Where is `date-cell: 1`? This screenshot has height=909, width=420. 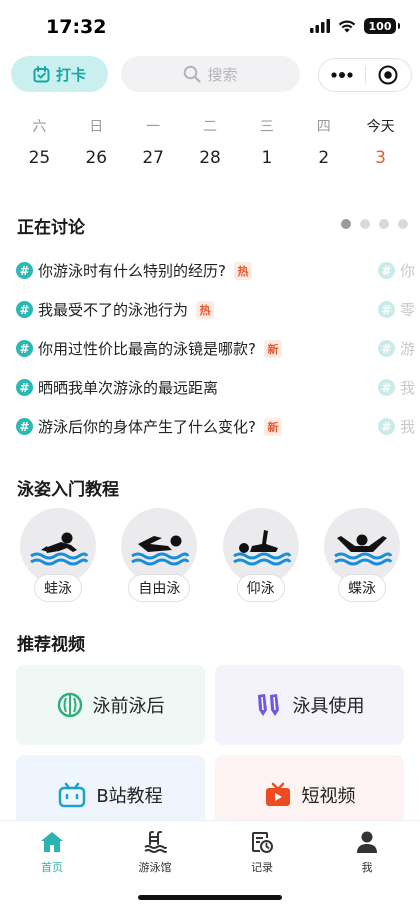 date-cell: 1 is located at coordinates (266, 158).